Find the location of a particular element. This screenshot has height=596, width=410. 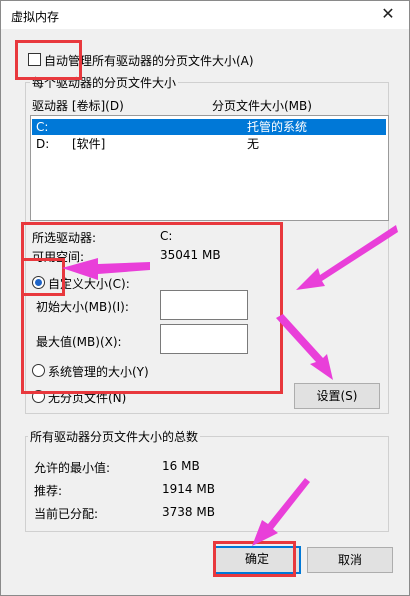

title-bar: 虚拟内存 ✕ is located at coordinates (205, 15).